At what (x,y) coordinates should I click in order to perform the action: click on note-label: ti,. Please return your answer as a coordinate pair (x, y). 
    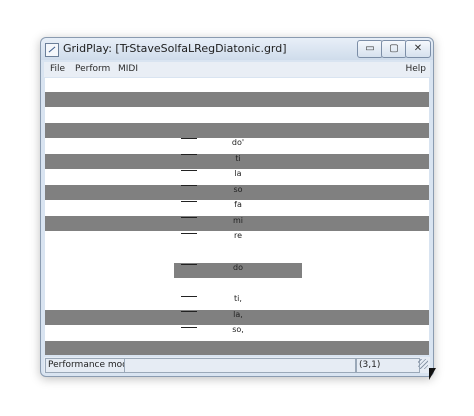
    Looking at the image, I should click on (238, 298).